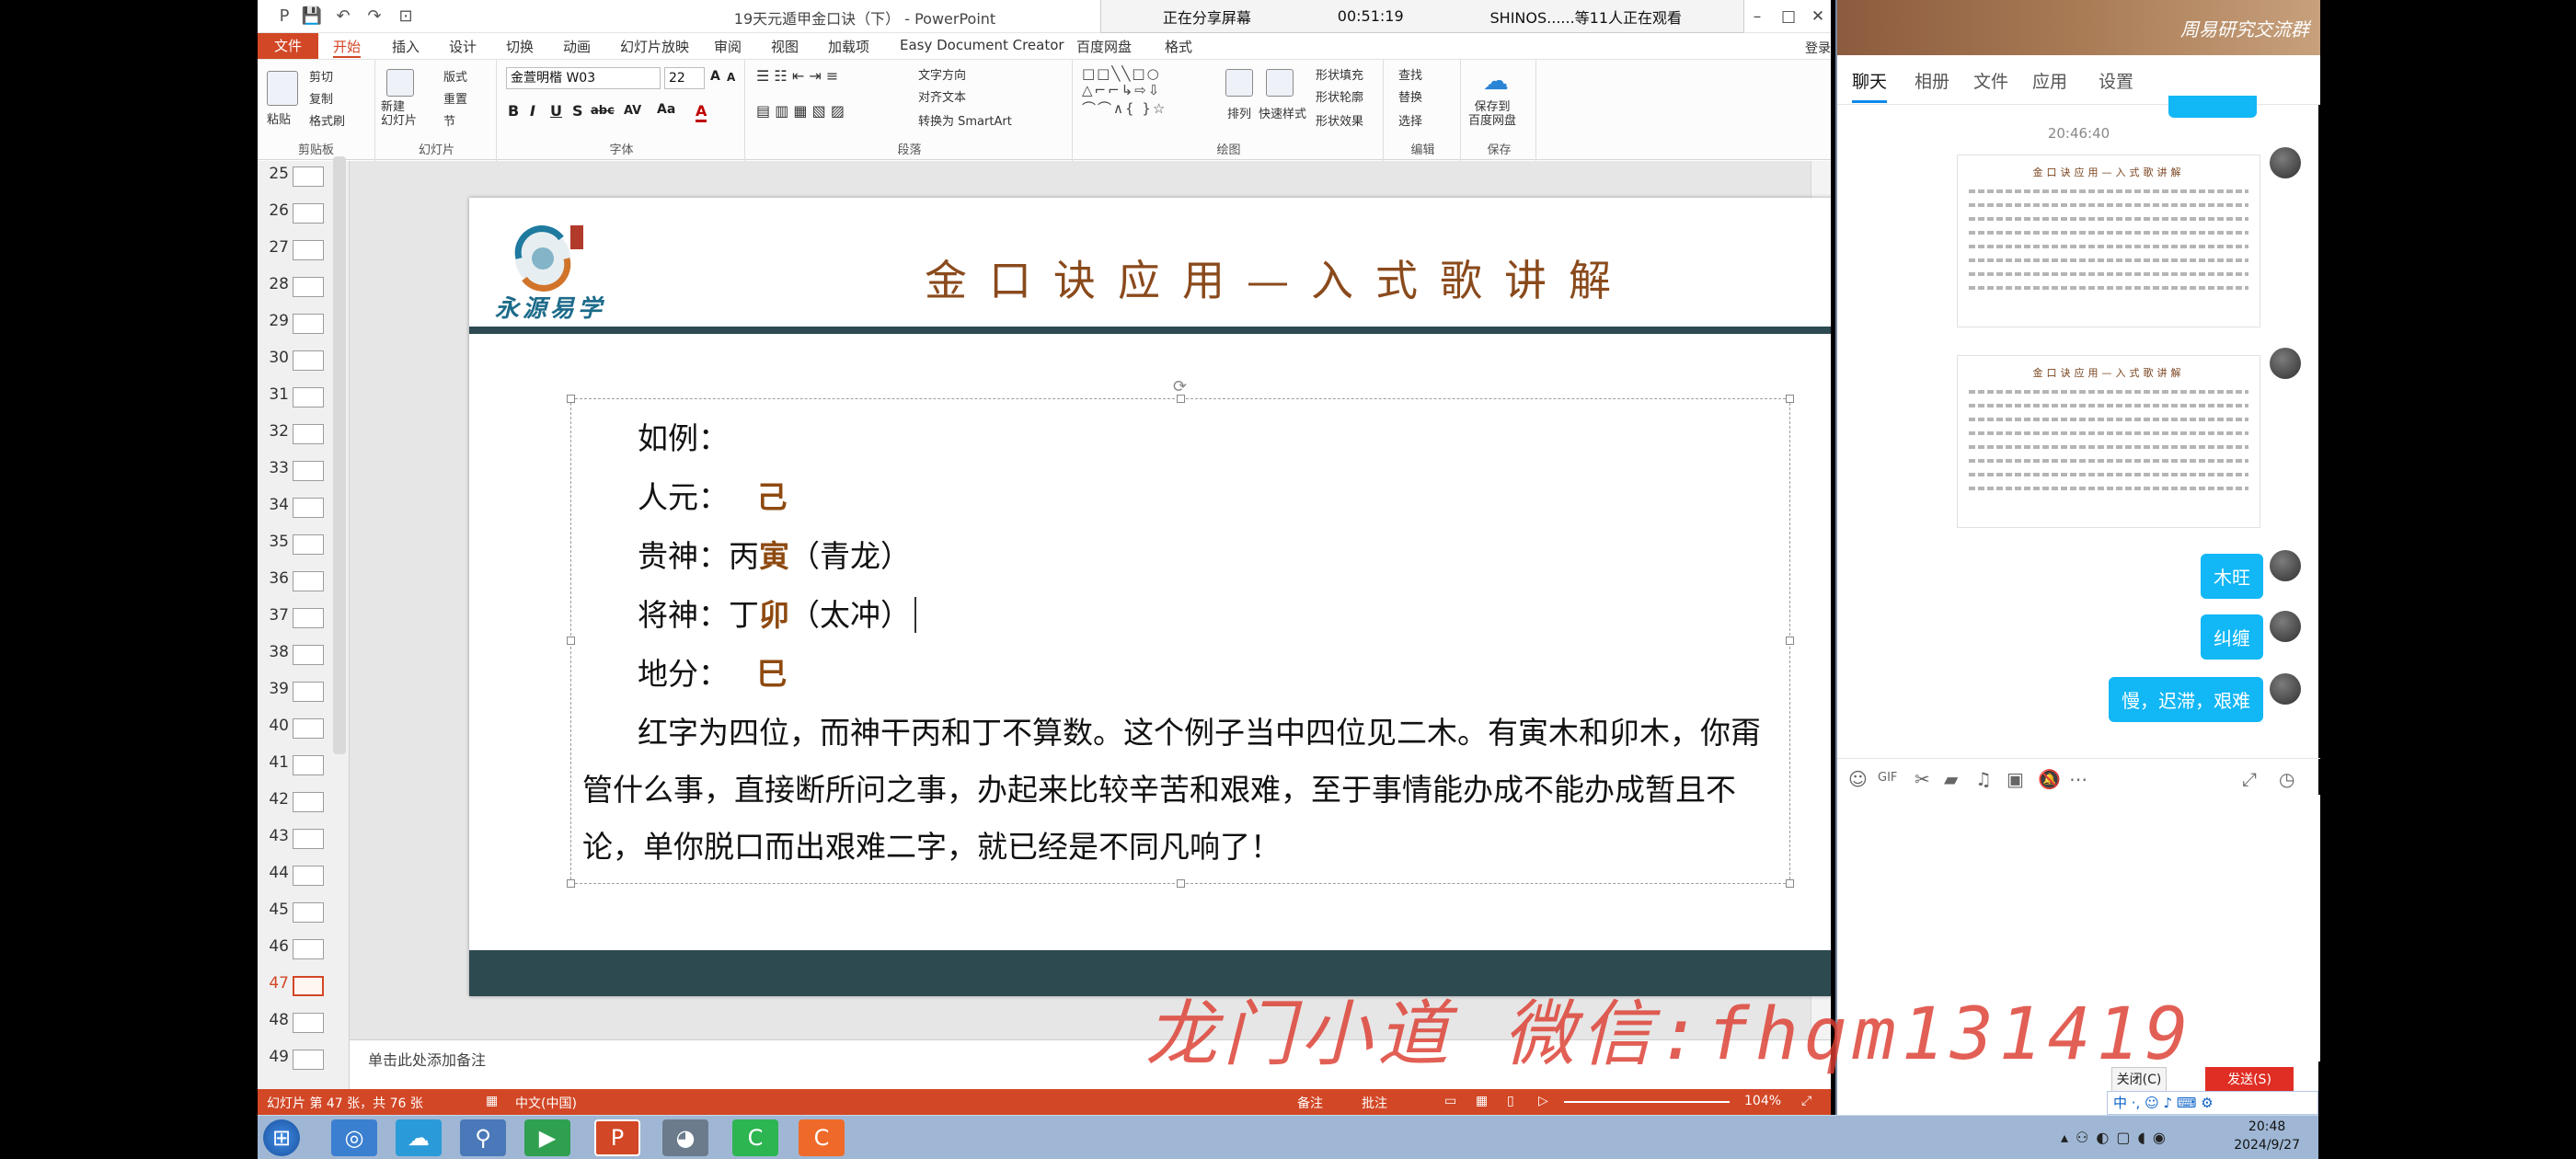 Image resolution: width=2576 pixels, height=1159 pixels. I want to click on taskbar-baidu-netdisk: ☁, so click(419, 1137).